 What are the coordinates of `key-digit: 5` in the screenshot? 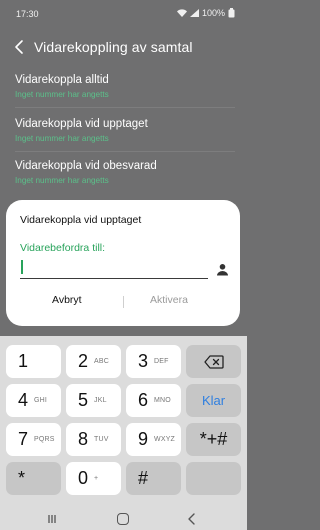 It's located at (83, 400).